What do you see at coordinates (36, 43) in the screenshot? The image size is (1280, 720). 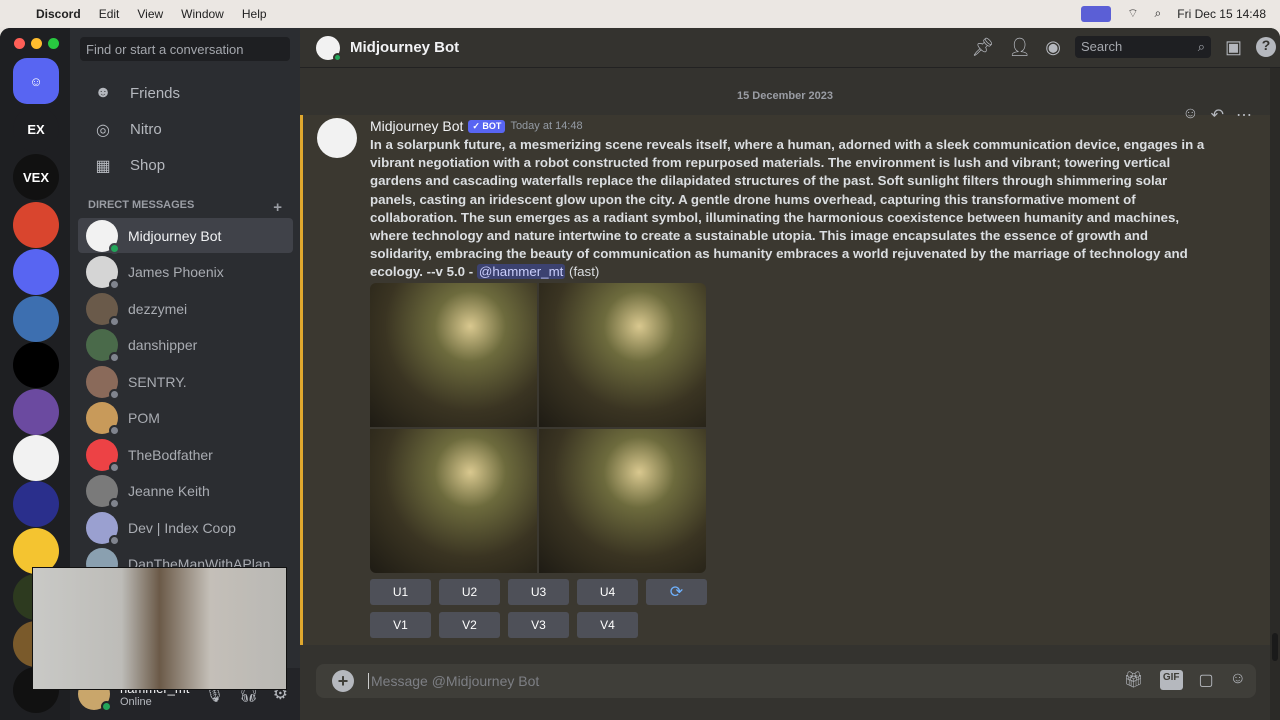 I see `minimize-button` at bounding box center [36, 43].